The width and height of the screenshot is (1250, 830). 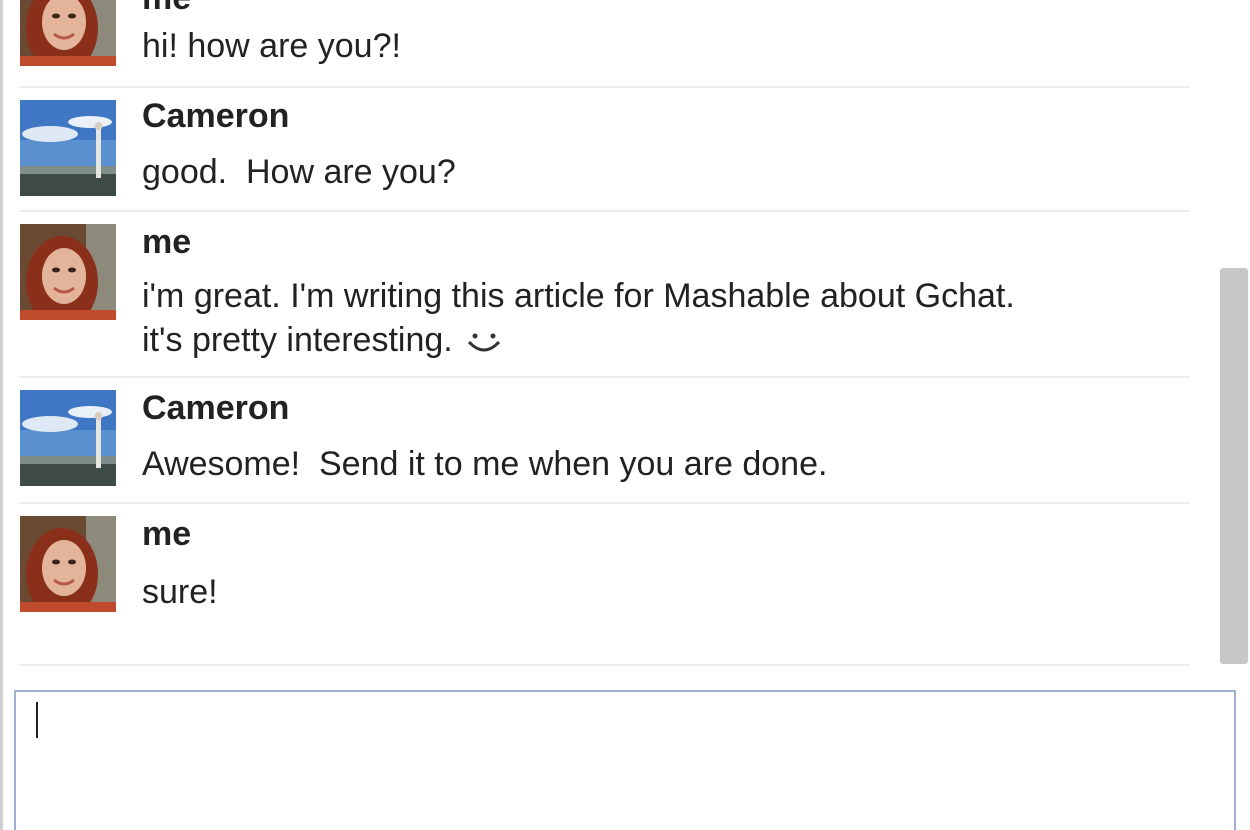 What do you see at coordinates (483, 342) in the screenshot?
I see `smiley-icon` at bounding box center [483, 342].